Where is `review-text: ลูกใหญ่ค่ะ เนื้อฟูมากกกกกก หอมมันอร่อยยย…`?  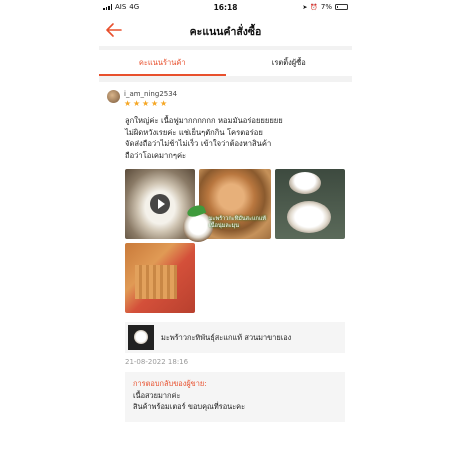 review-text: ลูกใหญ่ค่ะ เนื้อฟูมากกกกกก หอมมันอร่อยยย… is located at coordinates (235, 138).